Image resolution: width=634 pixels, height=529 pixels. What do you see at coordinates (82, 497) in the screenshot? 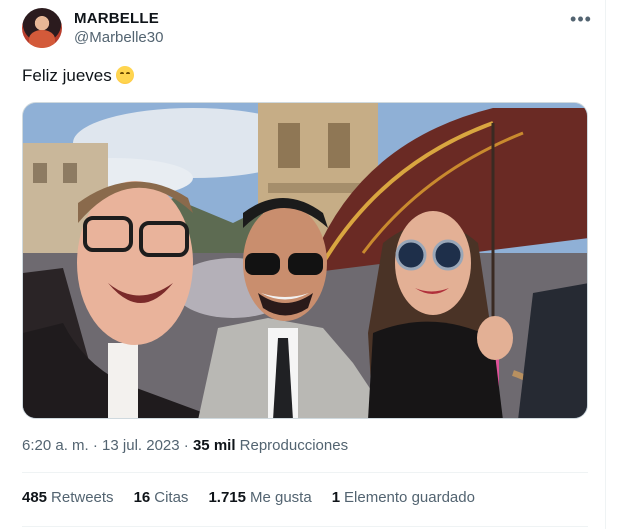
I see `retweets-label: Retweets` at bounding box center [82, 497].